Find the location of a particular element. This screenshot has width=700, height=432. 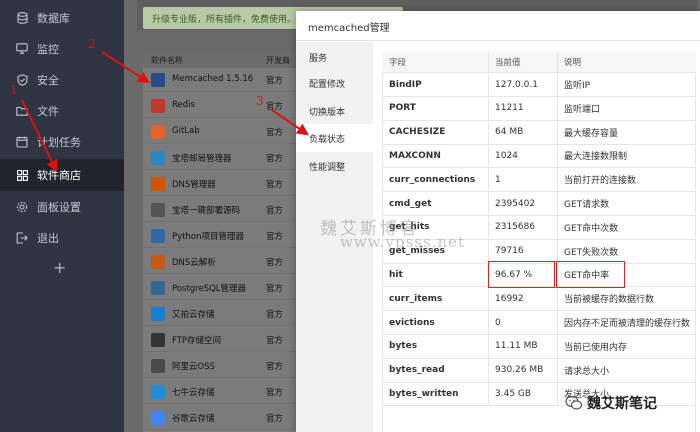

field-name: bytes is located at coordinates (403, 346).